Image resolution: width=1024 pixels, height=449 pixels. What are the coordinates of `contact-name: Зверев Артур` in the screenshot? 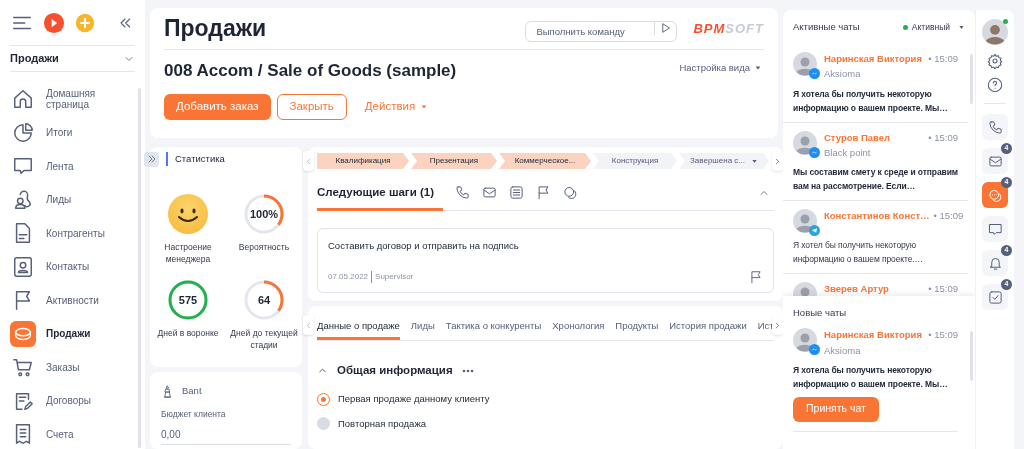 It's located at (856, 289).